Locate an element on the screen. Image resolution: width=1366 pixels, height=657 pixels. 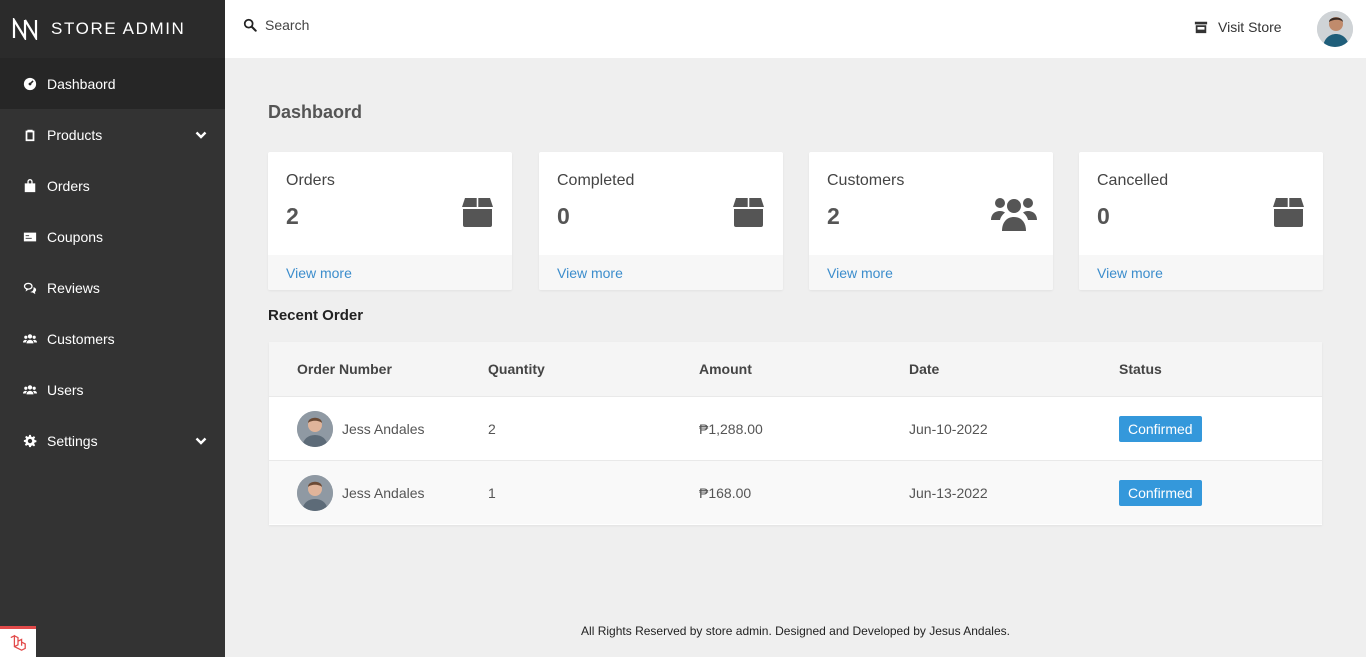
sidebar-item-label: Settings is located at coordinates (72, 440).